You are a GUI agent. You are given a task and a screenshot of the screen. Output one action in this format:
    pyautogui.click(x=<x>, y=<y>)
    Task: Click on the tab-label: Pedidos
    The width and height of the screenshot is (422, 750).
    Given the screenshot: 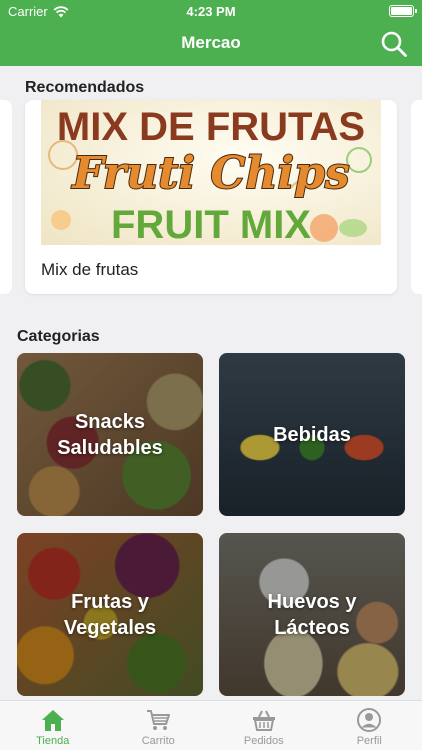 What is the action you would take?
    pyautogui.click(x=263, y=741)
    